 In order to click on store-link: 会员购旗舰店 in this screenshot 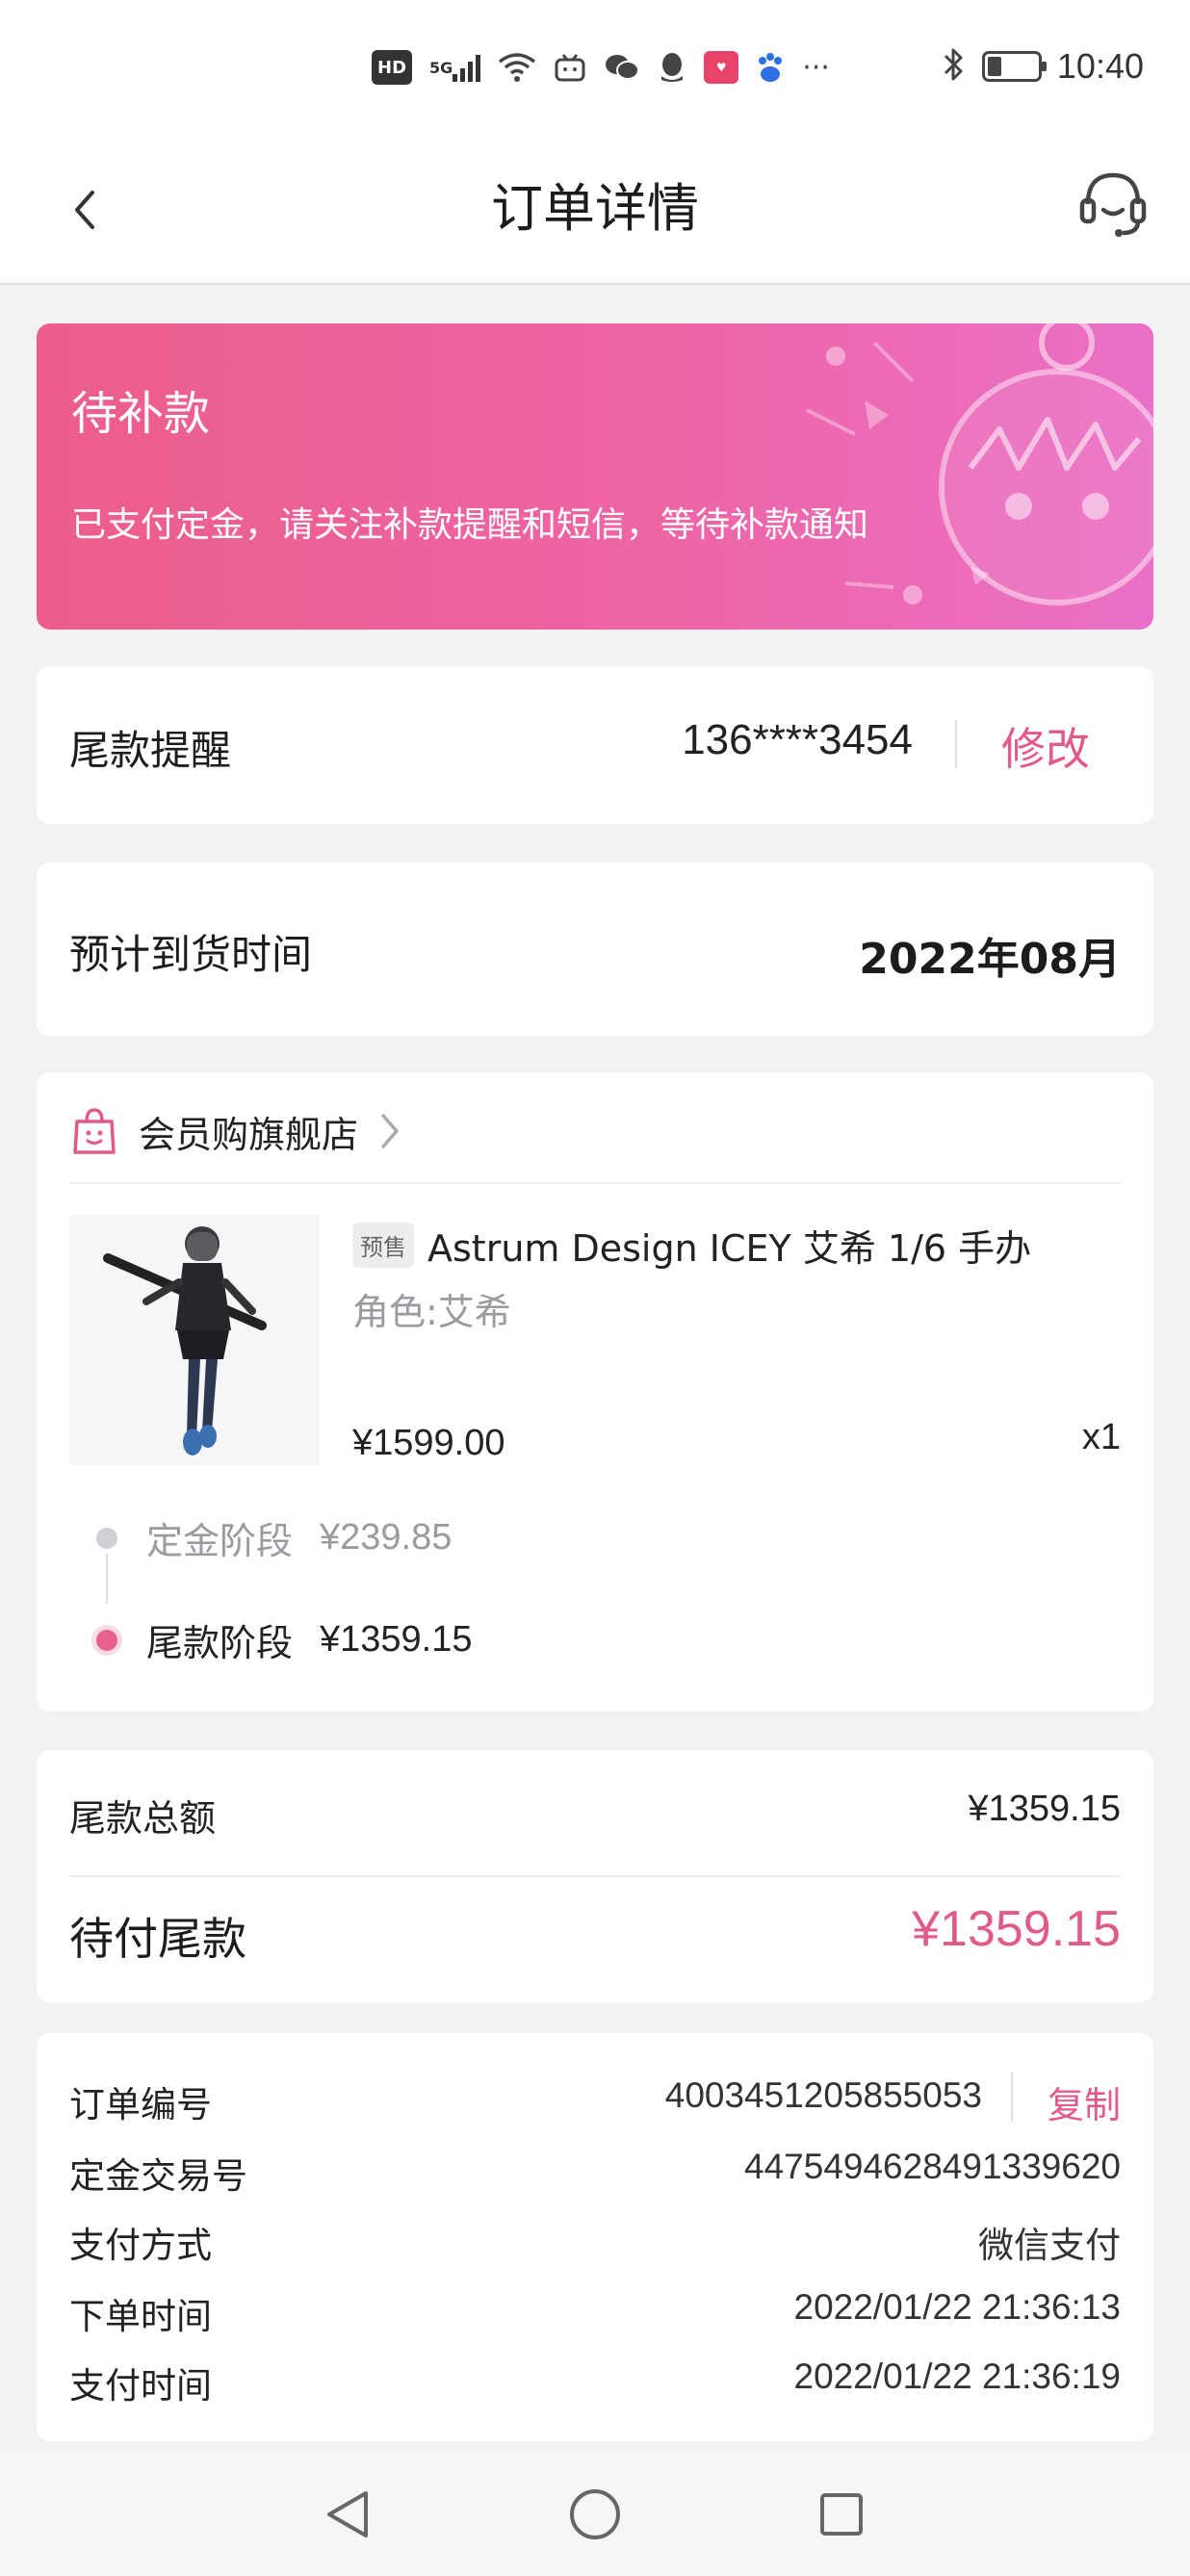, I will do `click(236, 1131)`.